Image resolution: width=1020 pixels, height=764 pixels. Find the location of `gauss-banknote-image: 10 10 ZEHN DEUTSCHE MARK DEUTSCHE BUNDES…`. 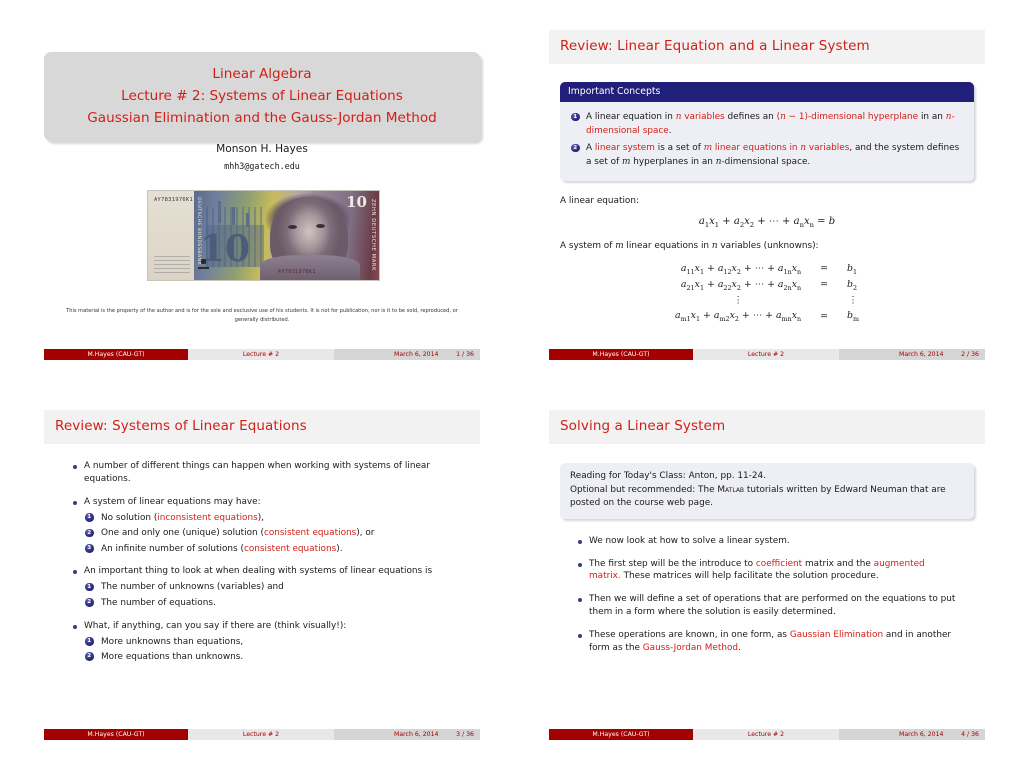

gauss-banknote-image: 10 10 ZEHN DEUTSCHE MARK DEUTSCHE BUNDES… is located at coordinates (263, 235).